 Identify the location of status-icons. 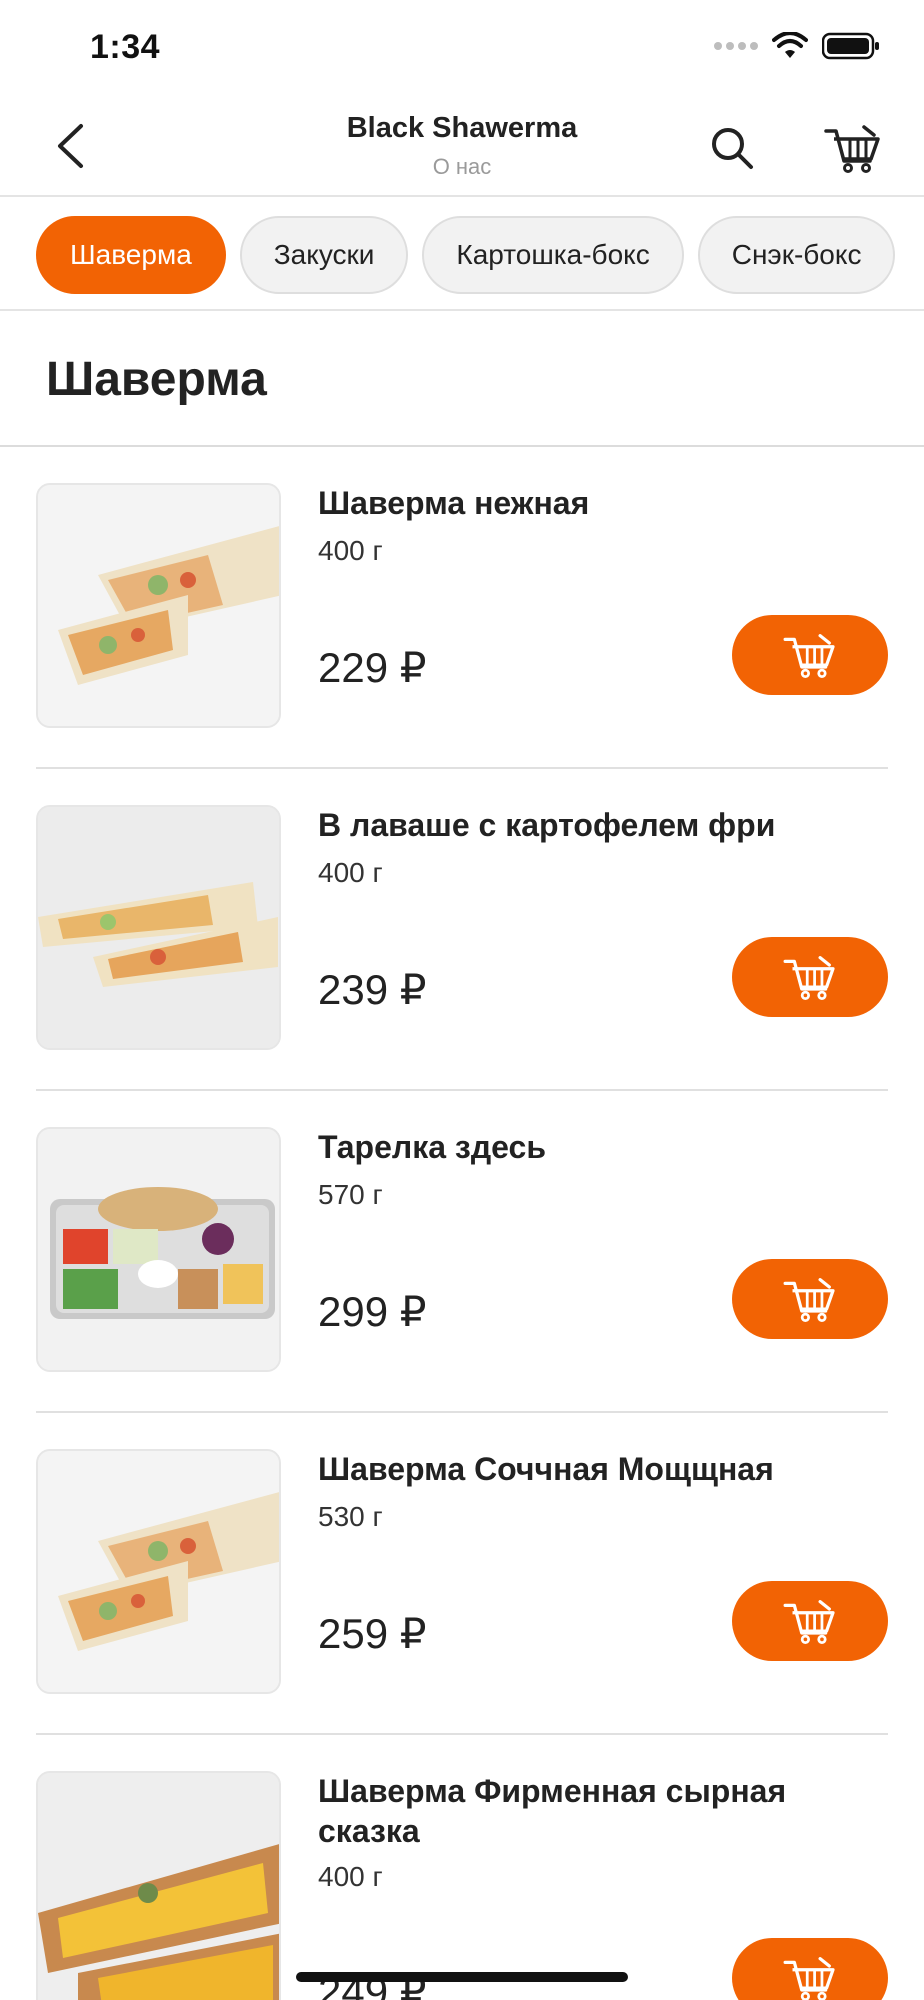
(797, 46).